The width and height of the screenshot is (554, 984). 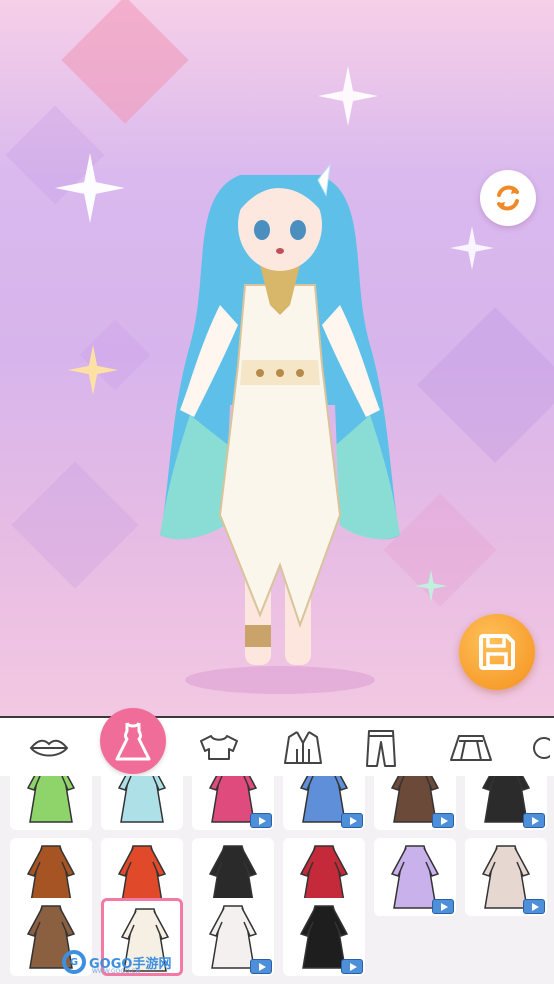 I want to click on skirt-icon, so click(x=471, y=748).